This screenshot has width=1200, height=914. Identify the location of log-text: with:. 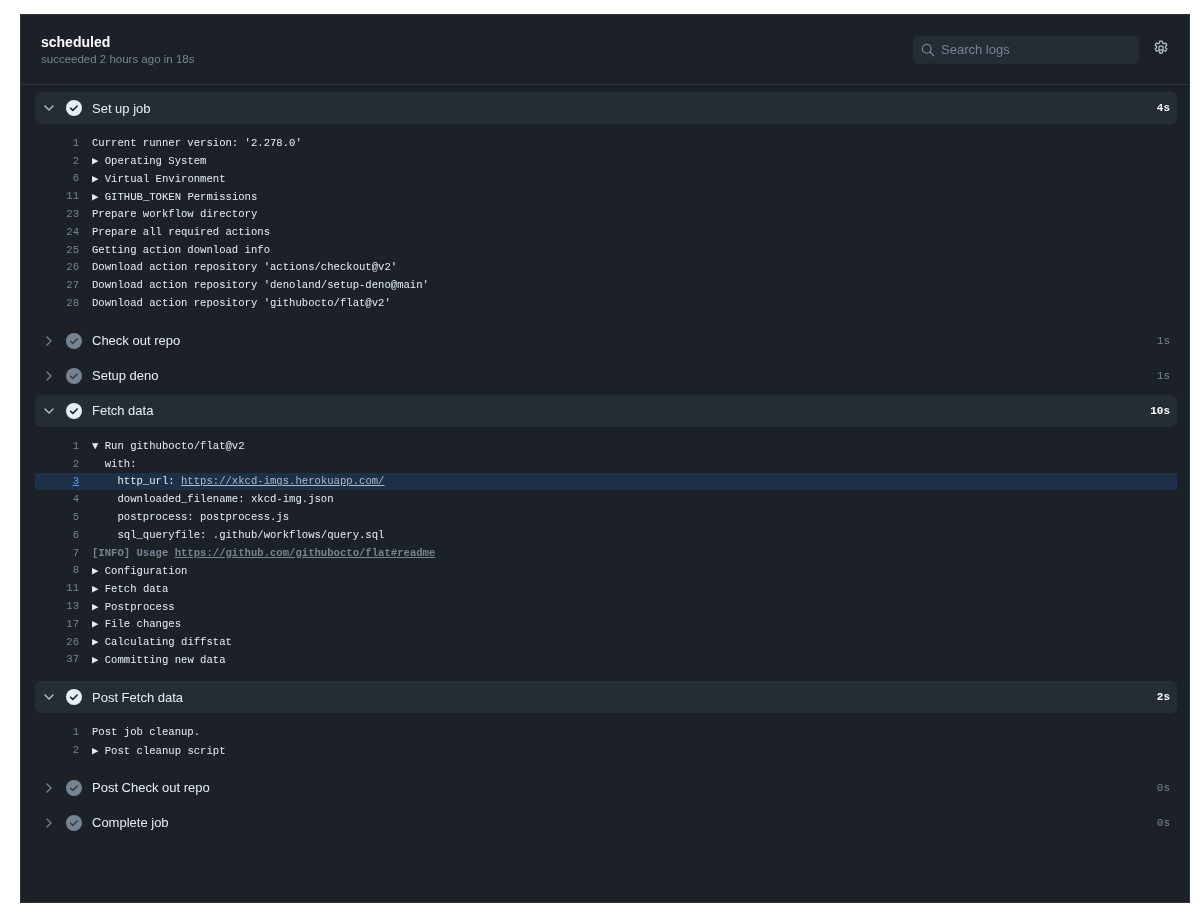
(120, 463).